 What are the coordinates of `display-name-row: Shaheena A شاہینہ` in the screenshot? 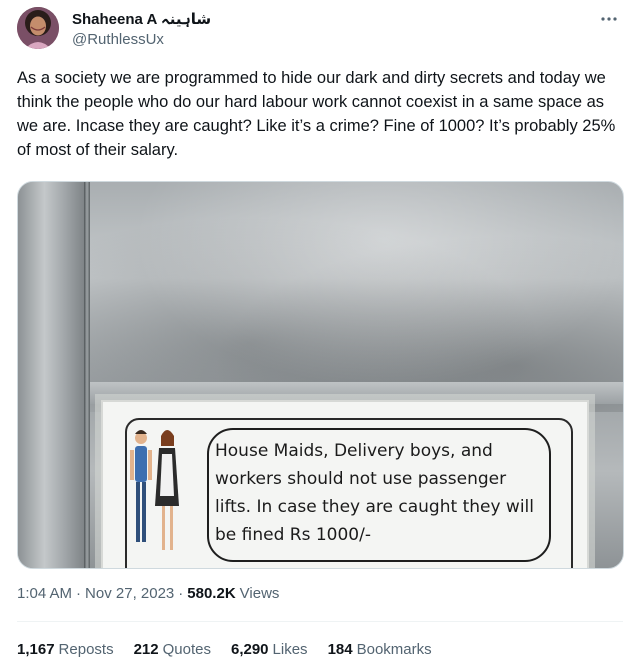 It's located at (141, 19).